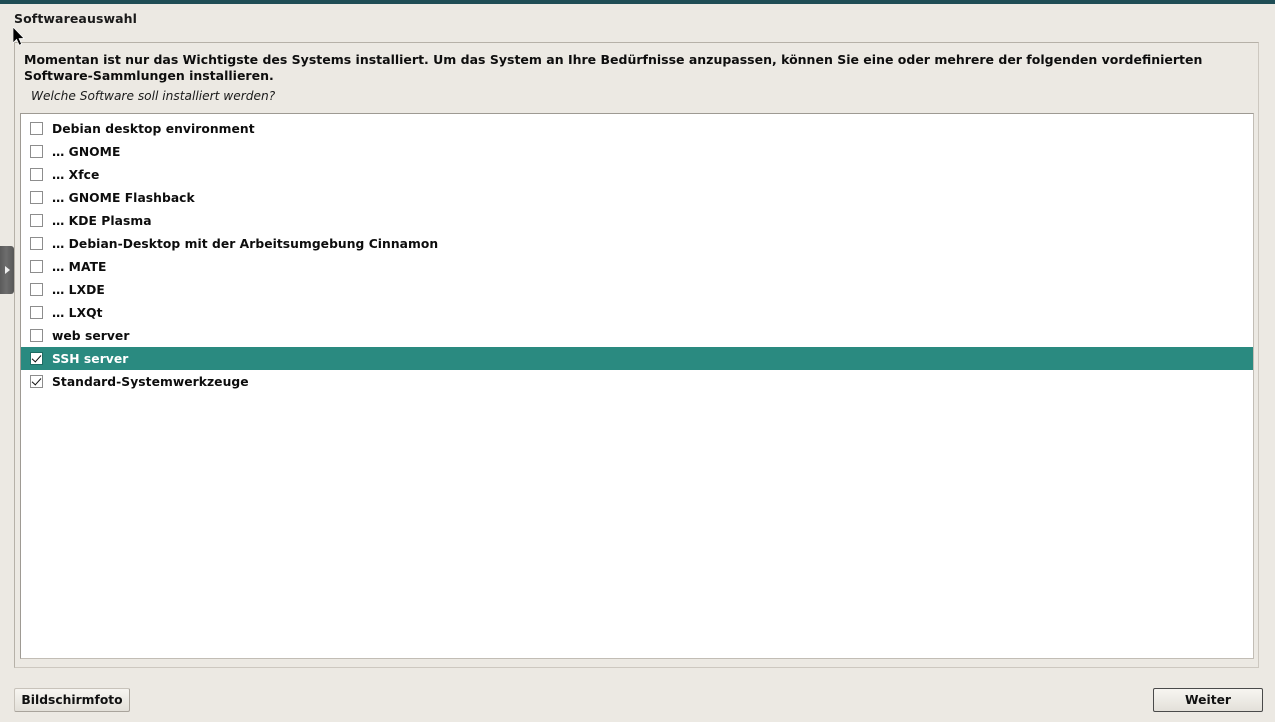 This screenshot has width=1275, height=722. Describe the element at coordinates (91, 335) in the screenshot. I see `list-item-label: web server` at that location.